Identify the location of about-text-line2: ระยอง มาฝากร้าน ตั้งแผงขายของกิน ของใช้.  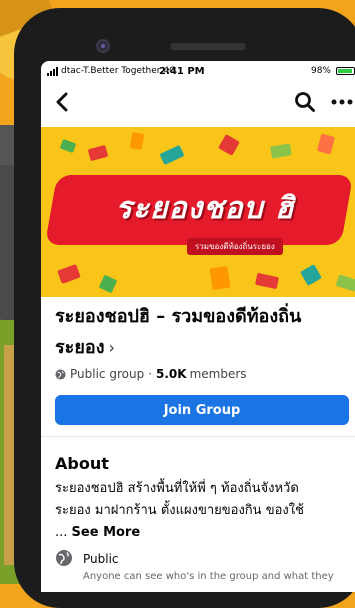
(179, 510).